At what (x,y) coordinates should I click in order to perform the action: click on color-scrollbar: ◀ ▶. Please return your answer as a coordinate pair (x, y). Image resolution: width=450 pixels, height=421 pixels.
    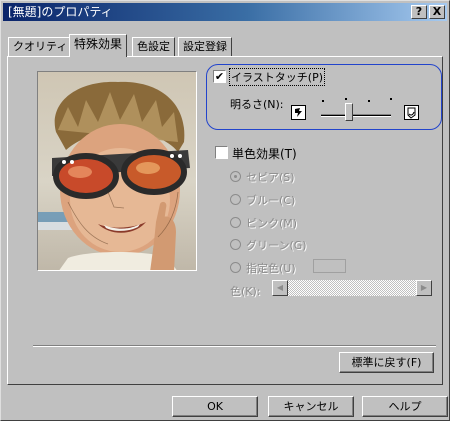
    Looking at the image, I should click on (352, 288).